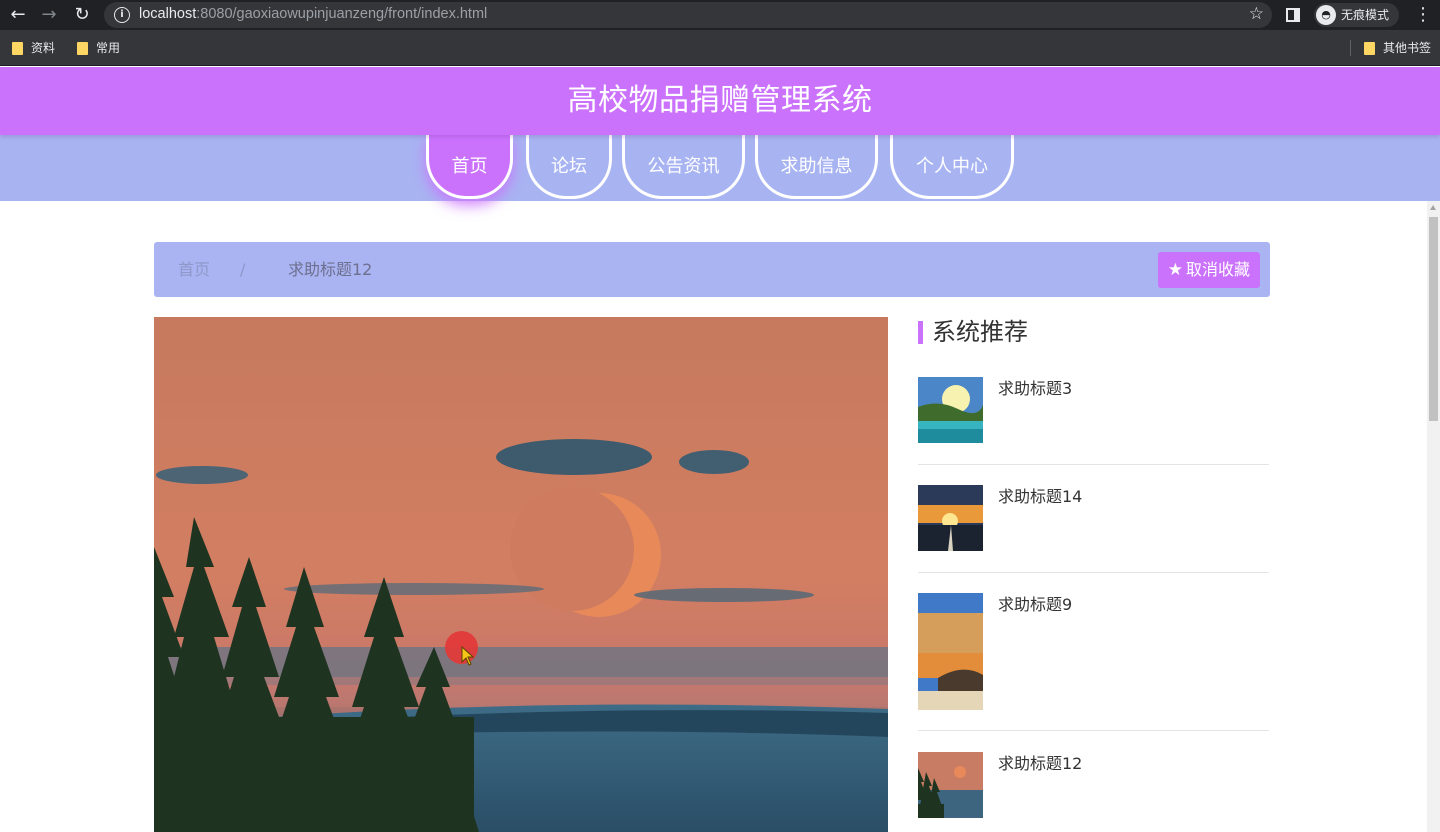 This screenshot has width=1440, height=832. What do you see at coordinates (469, 167) in the screenshot?
I see `nav-item-home: 首页` at bounding box center [469, 167].